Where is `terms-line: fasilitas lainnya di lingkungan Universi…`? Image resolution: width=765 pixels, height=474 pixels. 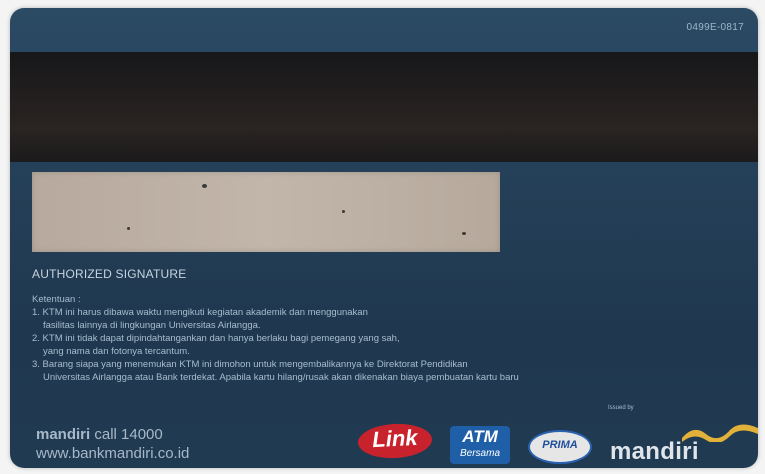 terms-line: fasilitas lainnya di lingkungan Universi… is located at coordinates (152, 325).